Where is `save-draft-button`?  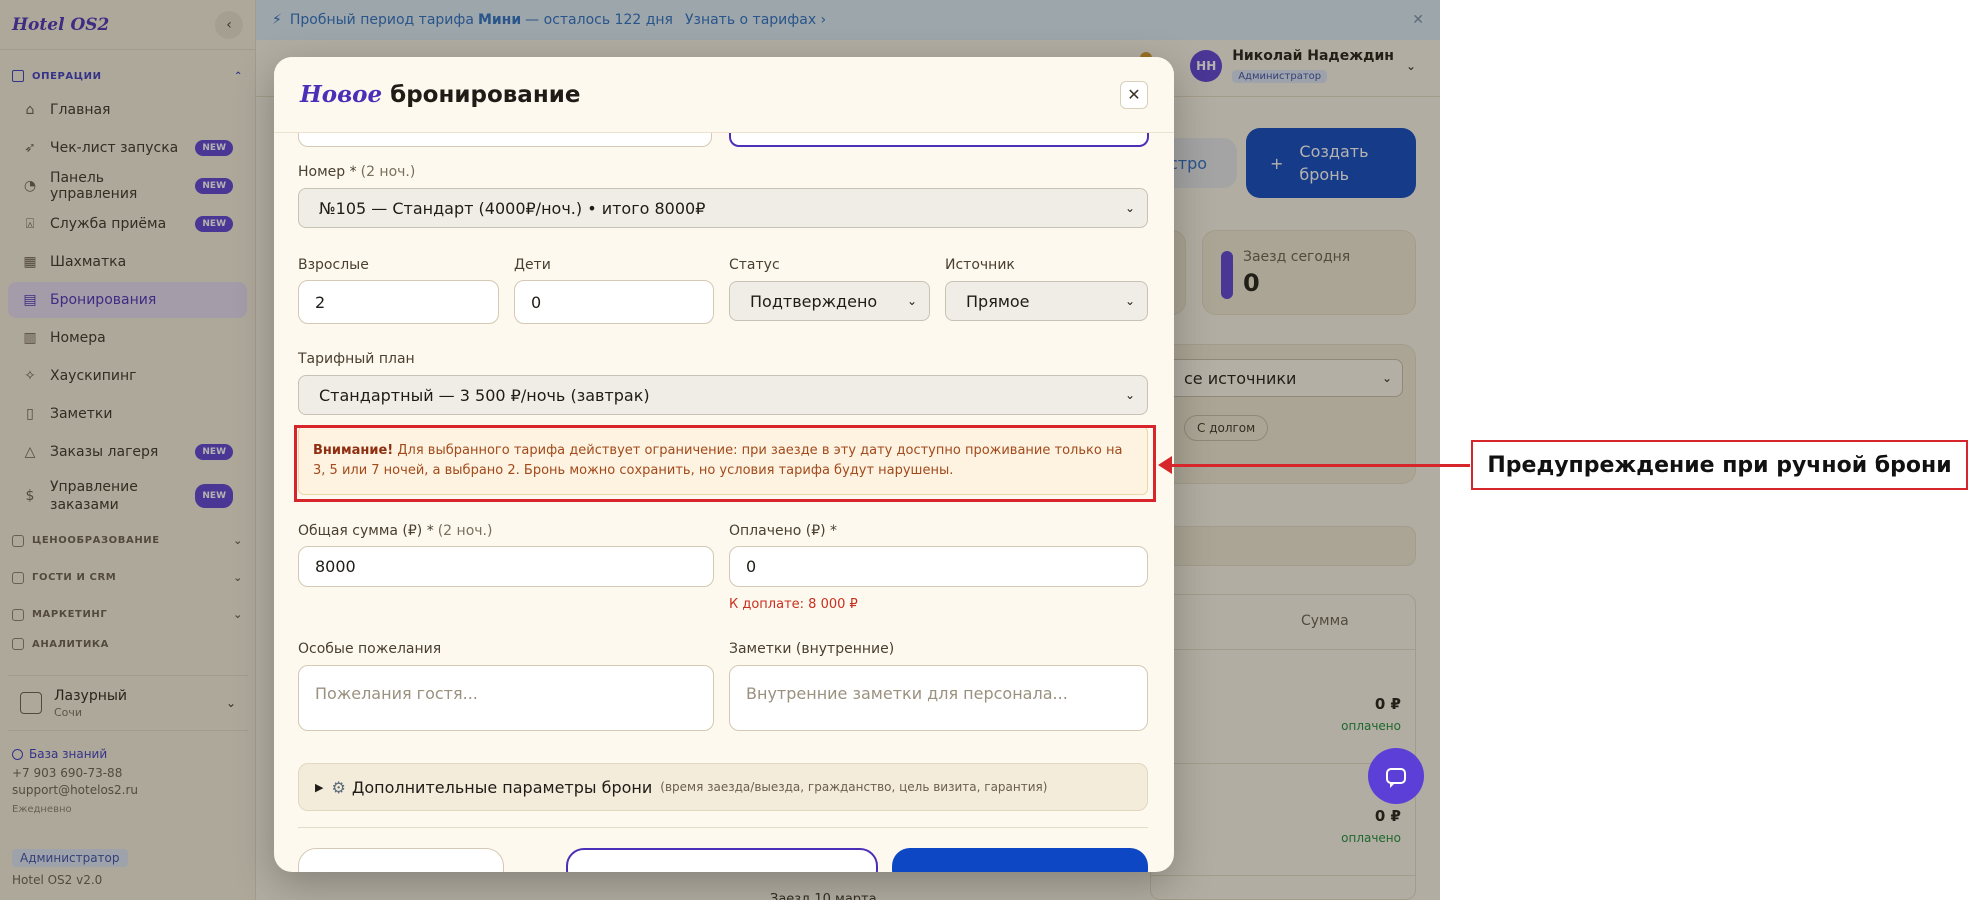 save-draft-button is located at coordinates (722, 860).